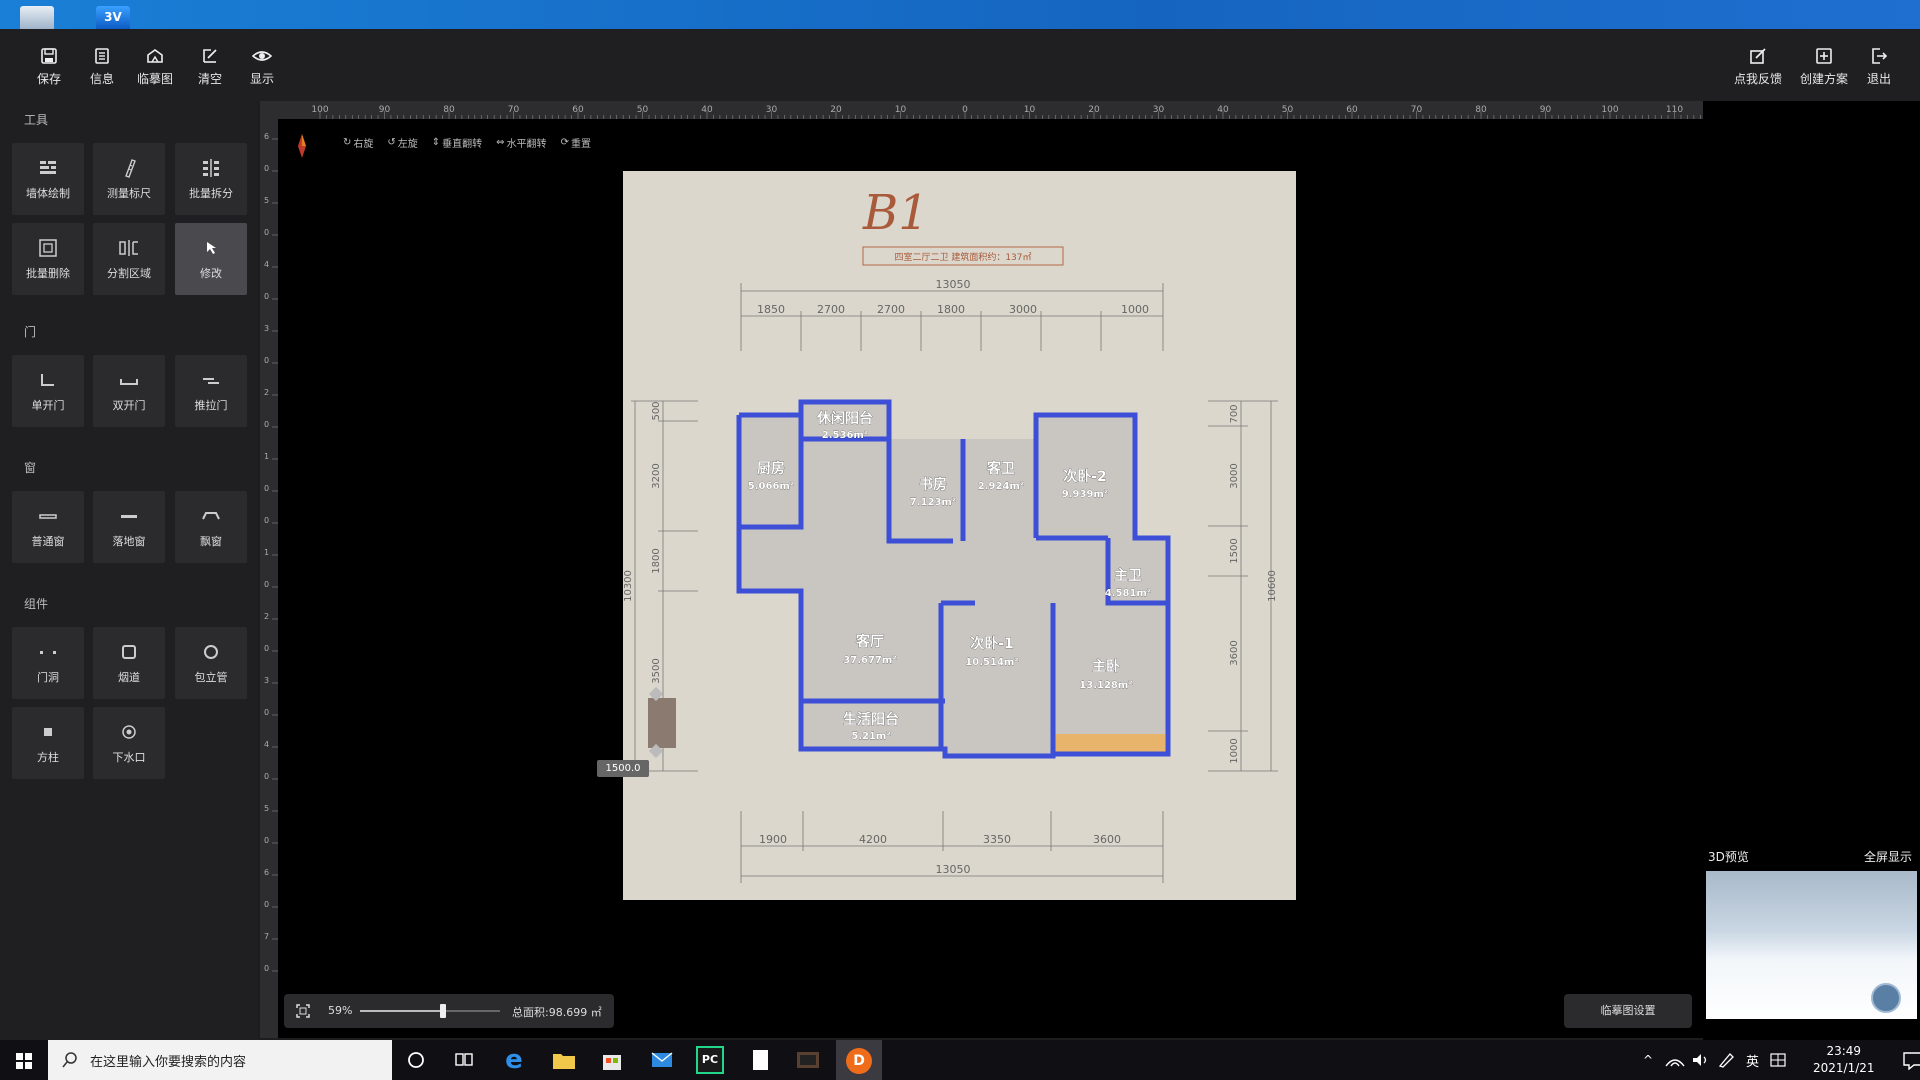 The height and width of the screenshot is (1080, 1920). Describe the element at coordinates (845, 435) in the screenshot. I see `room-area-leisure-balcony: 2.536m²` at that location.